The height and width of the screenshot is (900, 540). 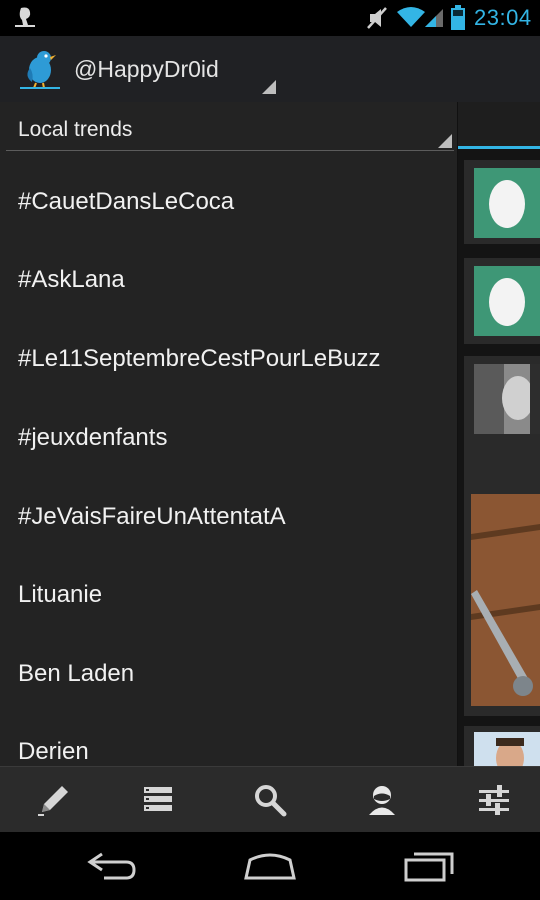 I want to click on home-icon, so click(x=270, y=866).